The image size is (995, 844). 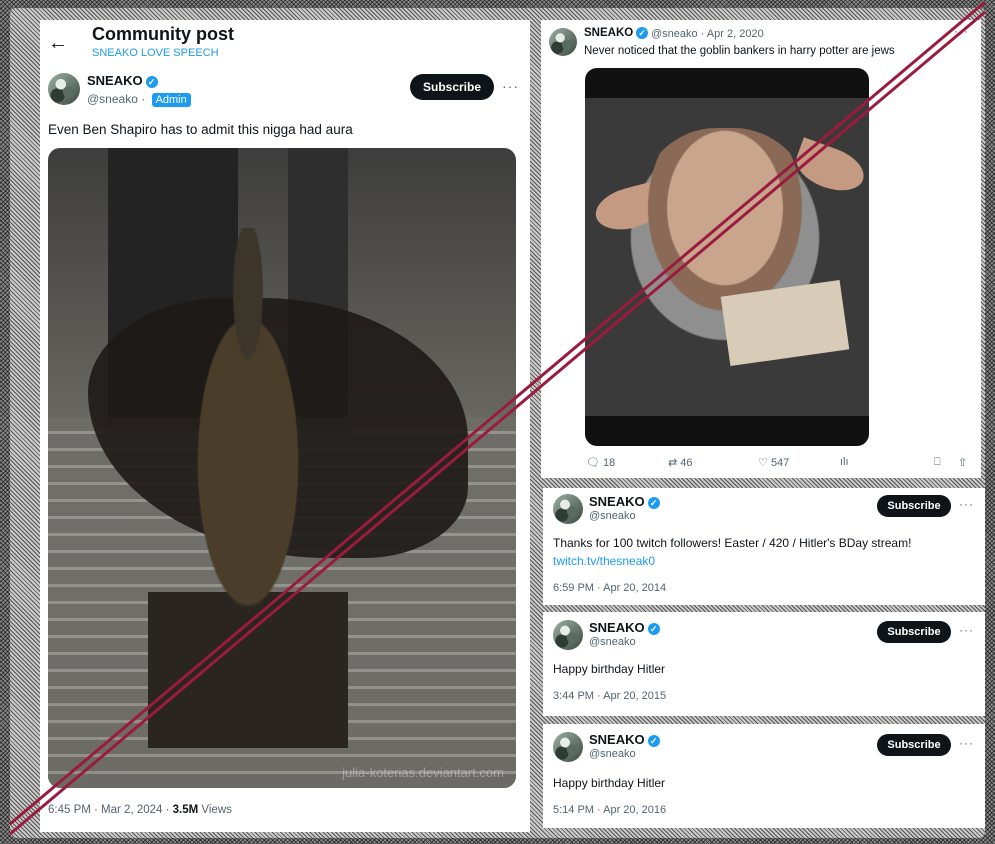 I want to click on like-count: 547, so click(x=780, y=463).